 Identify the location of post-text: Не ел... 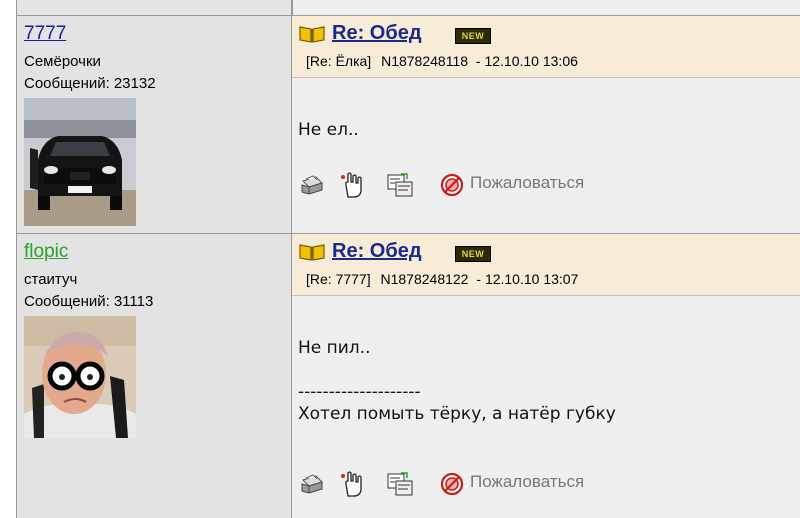
(328, 130).